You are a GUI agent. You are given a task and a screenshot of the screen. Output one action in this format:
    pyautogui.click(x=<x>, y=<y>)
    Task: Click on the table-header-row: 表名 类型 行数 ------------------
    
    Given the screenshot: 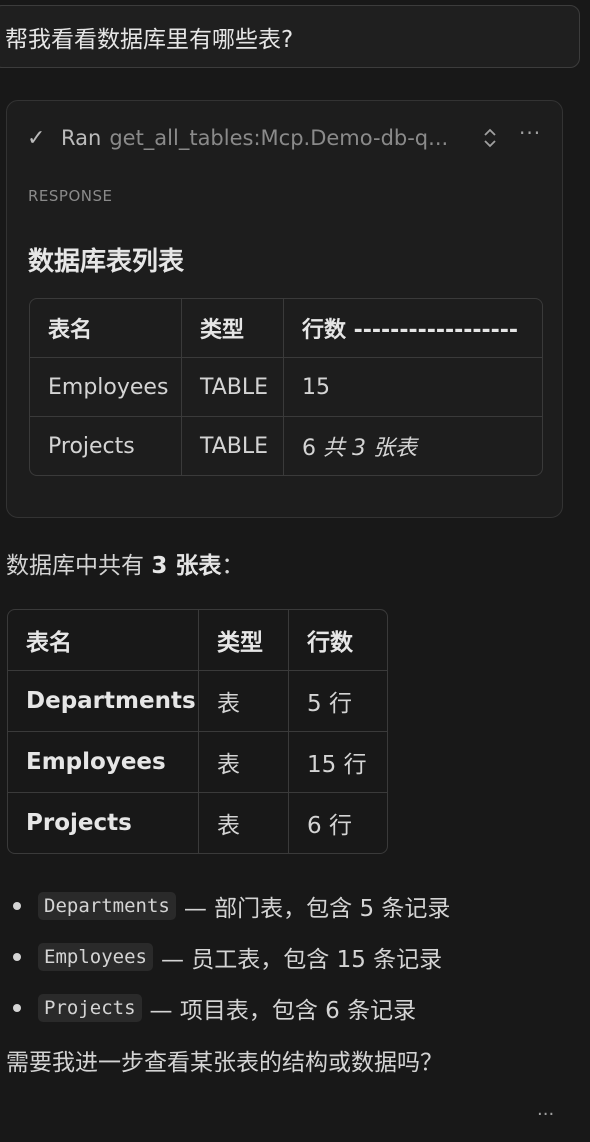 What is the action you would take?
    pyautogui.click(x=286, y=328)
    